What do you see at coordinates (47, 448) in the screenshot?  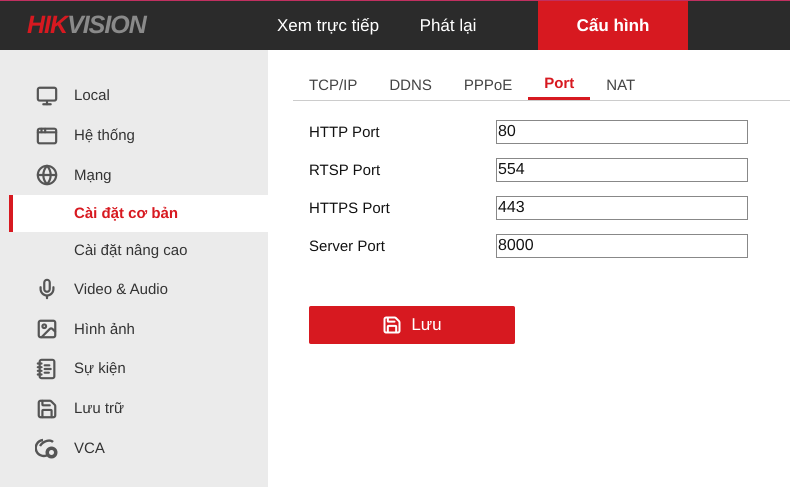 I see `gear-orbit-icon` at bounding box center [47, 448].